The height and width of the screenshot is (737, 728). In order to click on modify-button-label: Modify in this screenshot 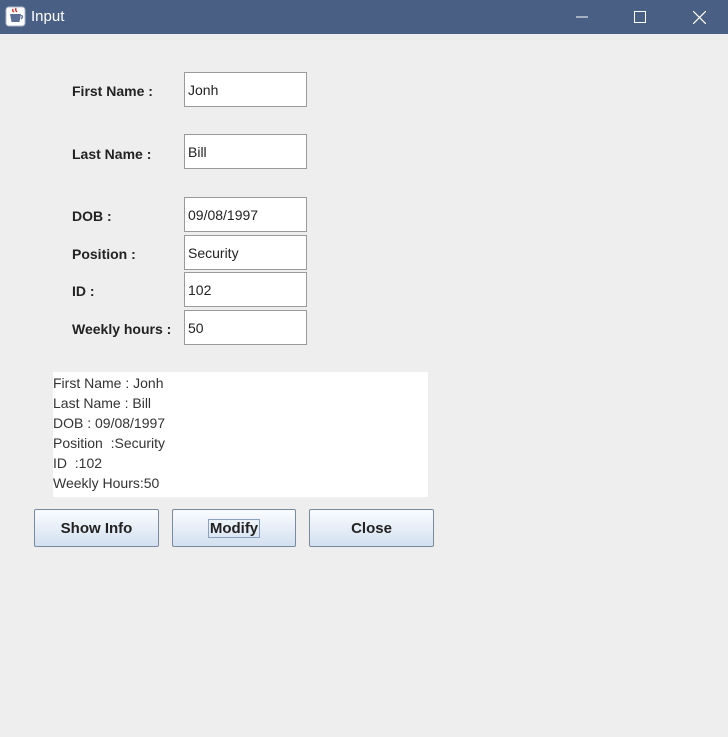, I will do `click(234, 528)`.